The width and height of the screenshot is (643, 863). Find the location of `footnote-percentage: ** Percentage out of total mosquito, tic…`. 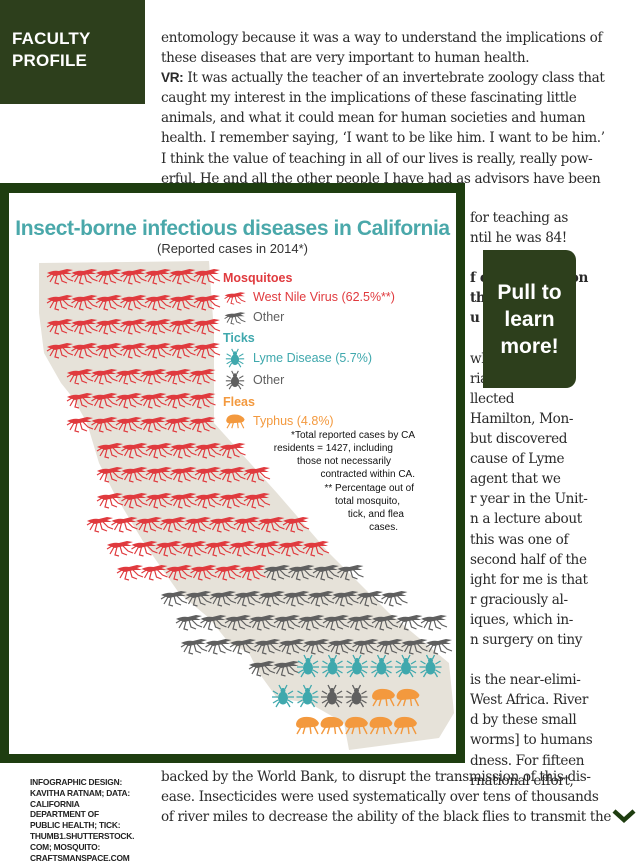

footnote-percentage: ** Percentage out of total mosquito, tic… is located at coordinates (369, 508).